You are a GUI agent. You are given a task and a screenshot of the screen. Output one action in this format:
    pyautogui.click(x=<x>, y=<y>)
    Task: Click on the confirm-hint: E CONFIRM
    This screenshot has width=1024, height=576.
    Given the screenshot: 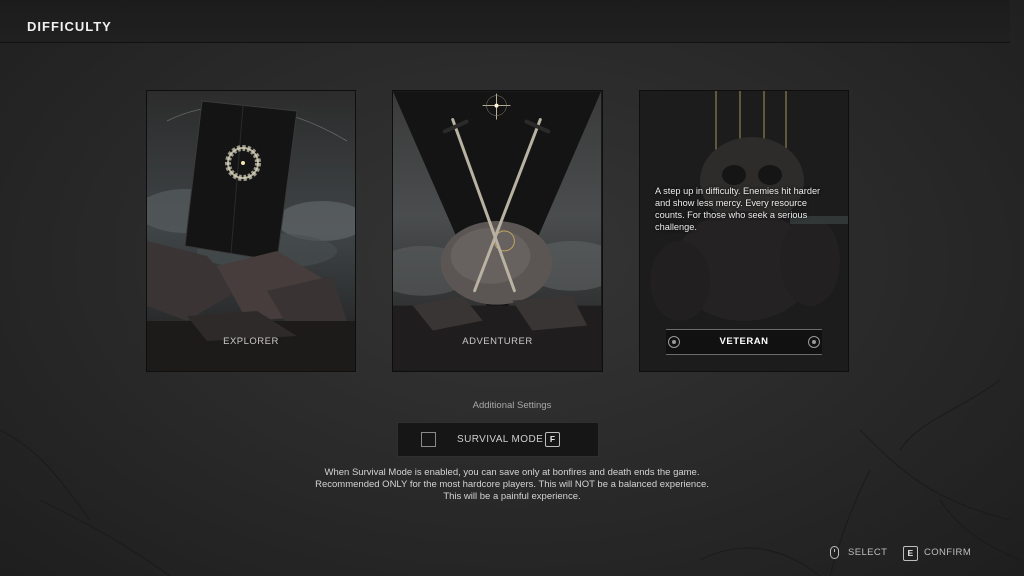 What is the action you would take?
    pyautogui.click(x=938, y=553)
    